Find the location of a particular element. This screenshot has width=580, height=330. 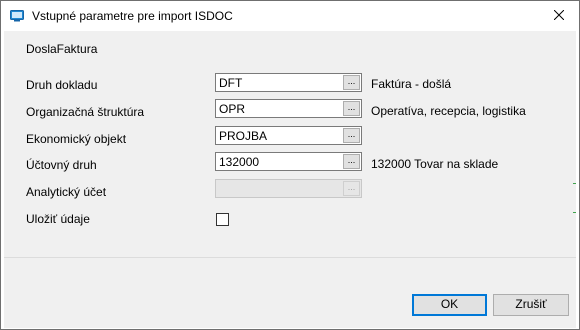

document-type-heading: DoslaFaktura is located at coordinates (62, 49).